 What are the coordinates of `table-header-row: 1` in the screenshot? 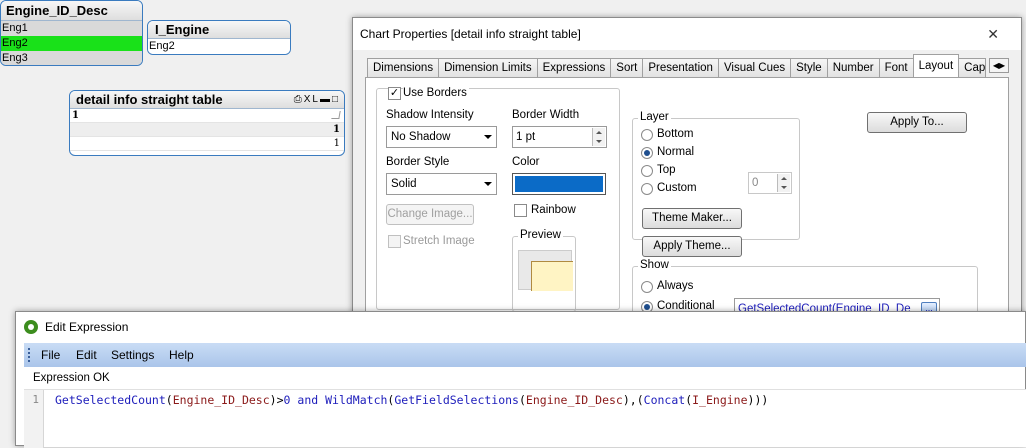 It's located at (207, 116).